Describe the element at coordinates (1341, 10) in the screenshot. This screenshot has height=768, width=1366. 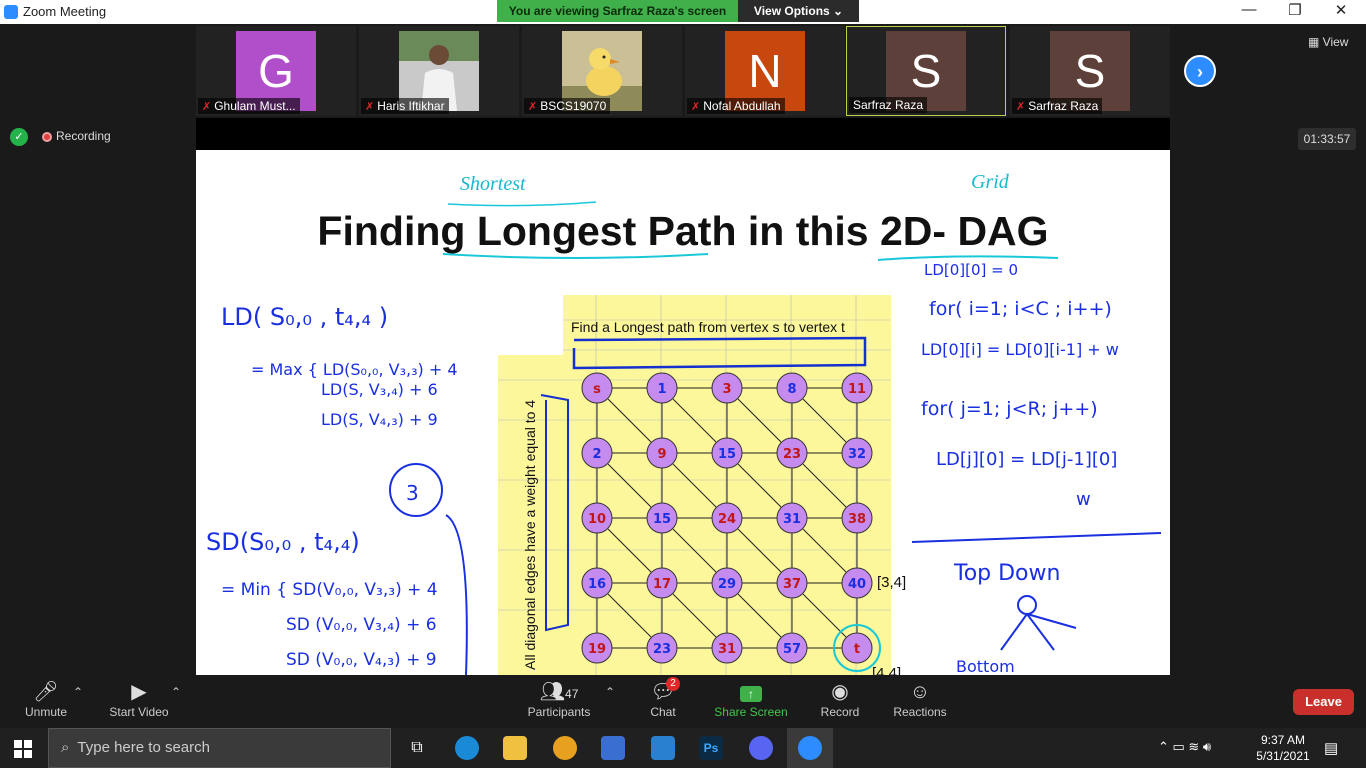
I see `close-icon: ✕` at that location.